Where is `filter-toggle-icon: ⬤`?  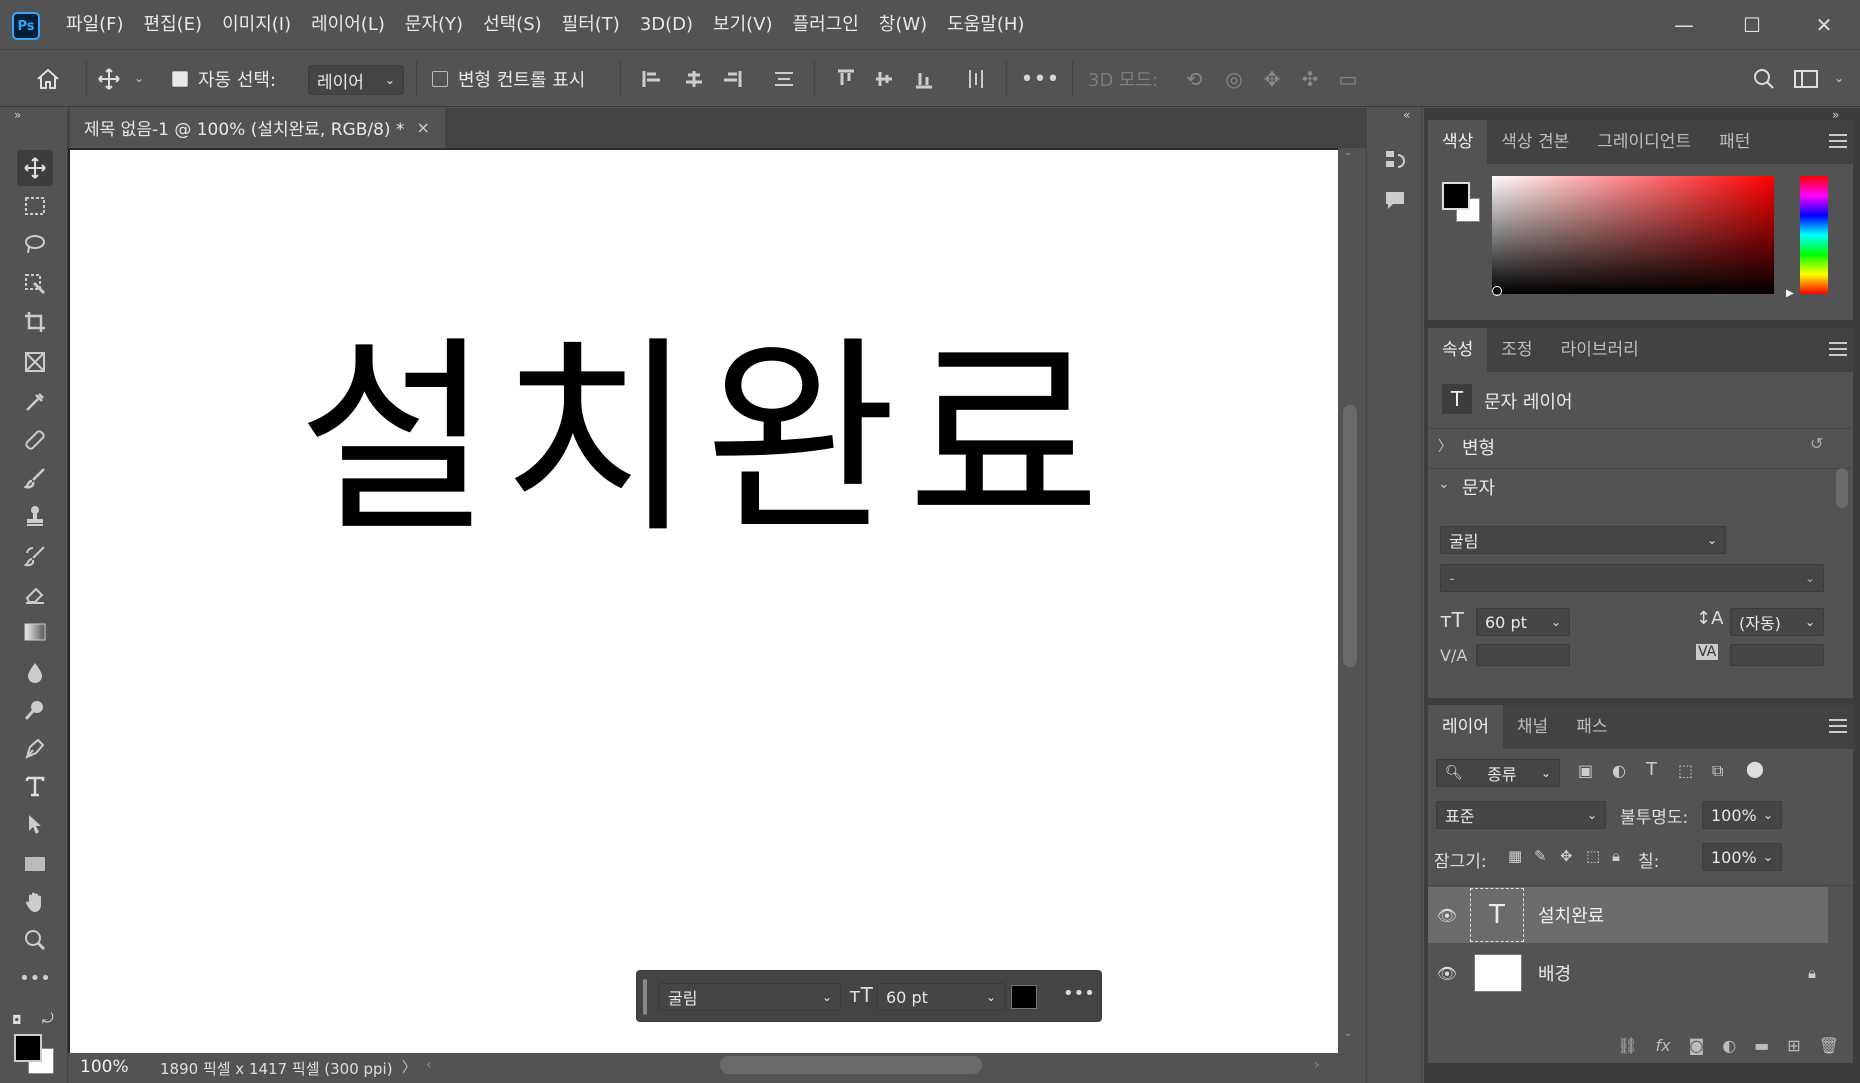 filter-toggle-icon: ⬤ is located at coordinates (1755, 768).